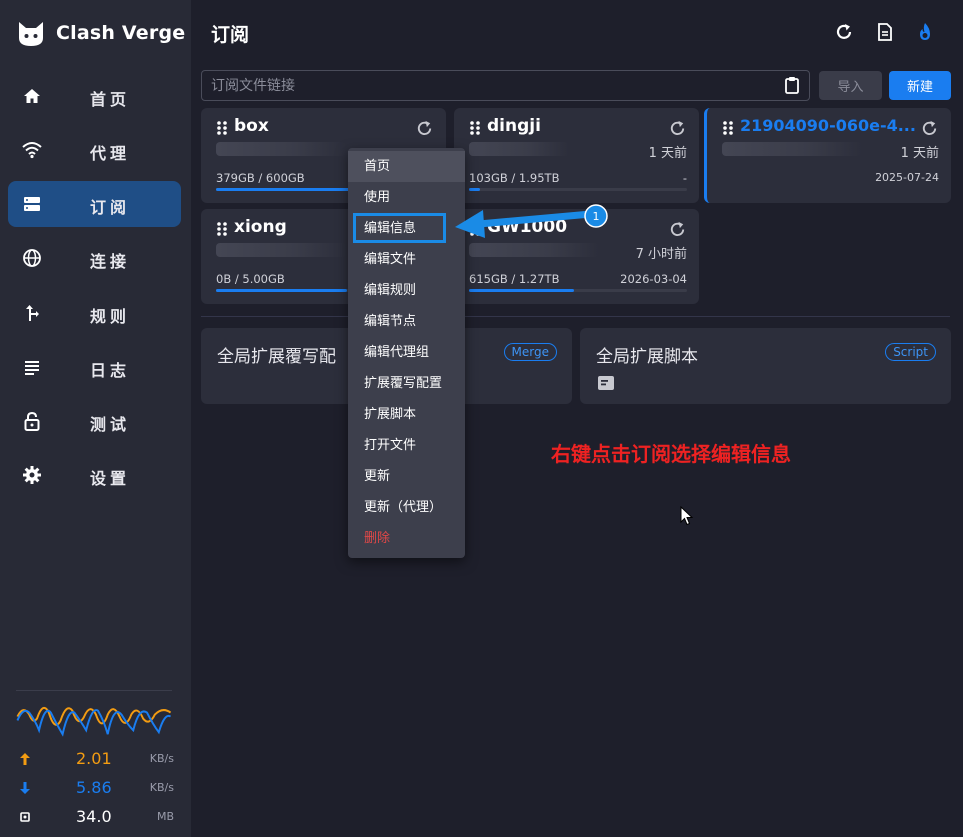  What do you see at coordinates (406, 166) in the screenshot?
I see `menu-item-home: 首页` at bounding box center [406, 166].